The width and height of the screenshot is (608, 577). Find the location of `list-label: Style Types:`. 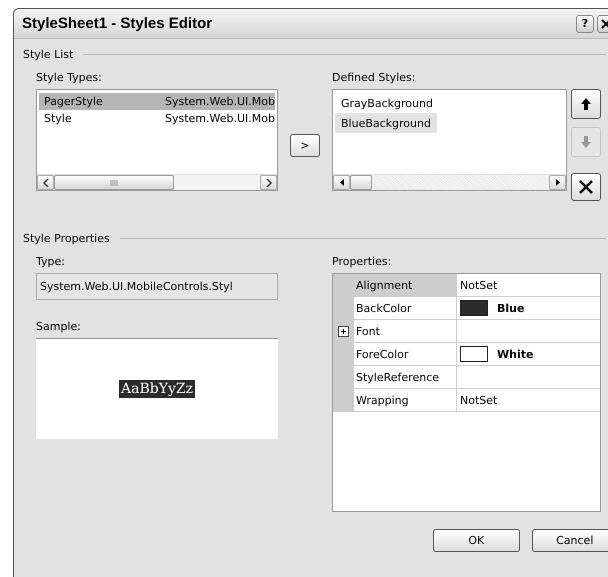

list-label: Style Types: is located at coordinates (69, 78).